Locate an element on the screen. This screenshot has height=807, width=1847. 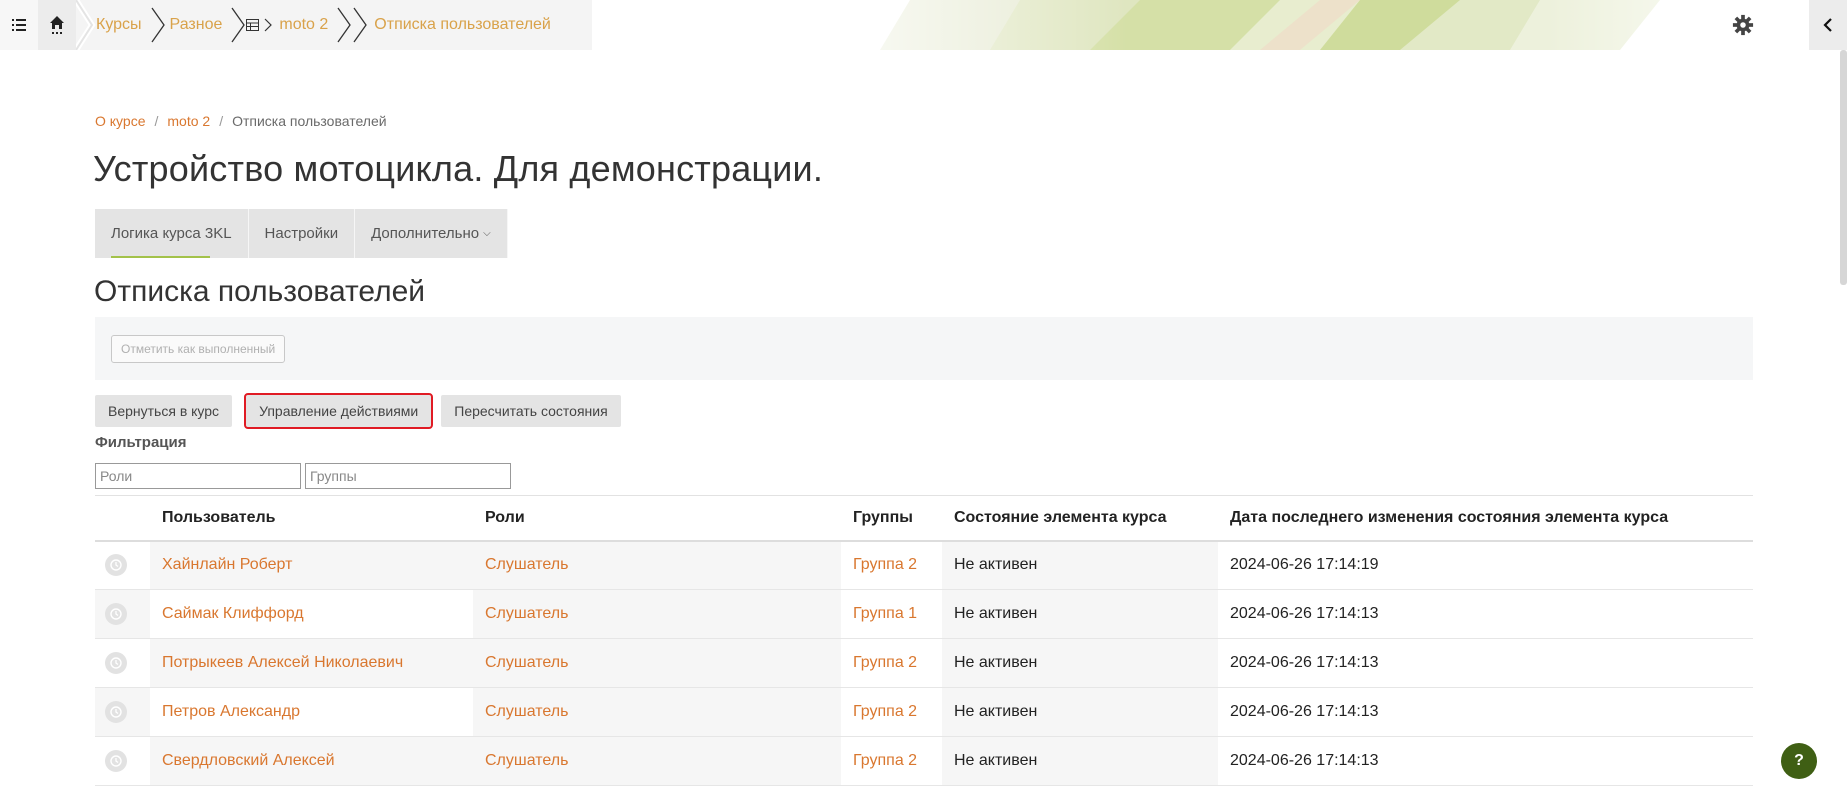
navbar-crumb-course: moto 2 is located at coordinates (303, 25).